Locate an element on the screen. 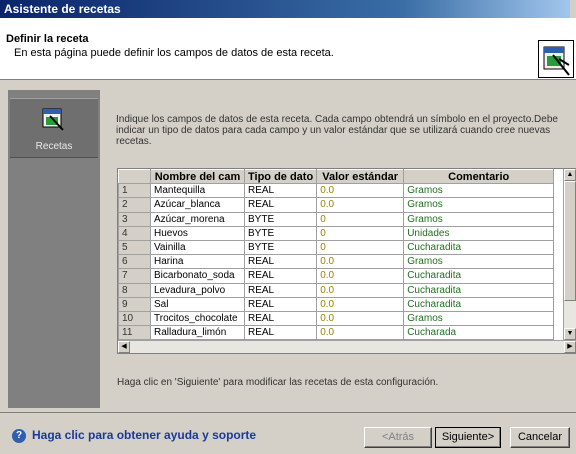  row-number-cell: 9 is located at coordinates (134, 304).